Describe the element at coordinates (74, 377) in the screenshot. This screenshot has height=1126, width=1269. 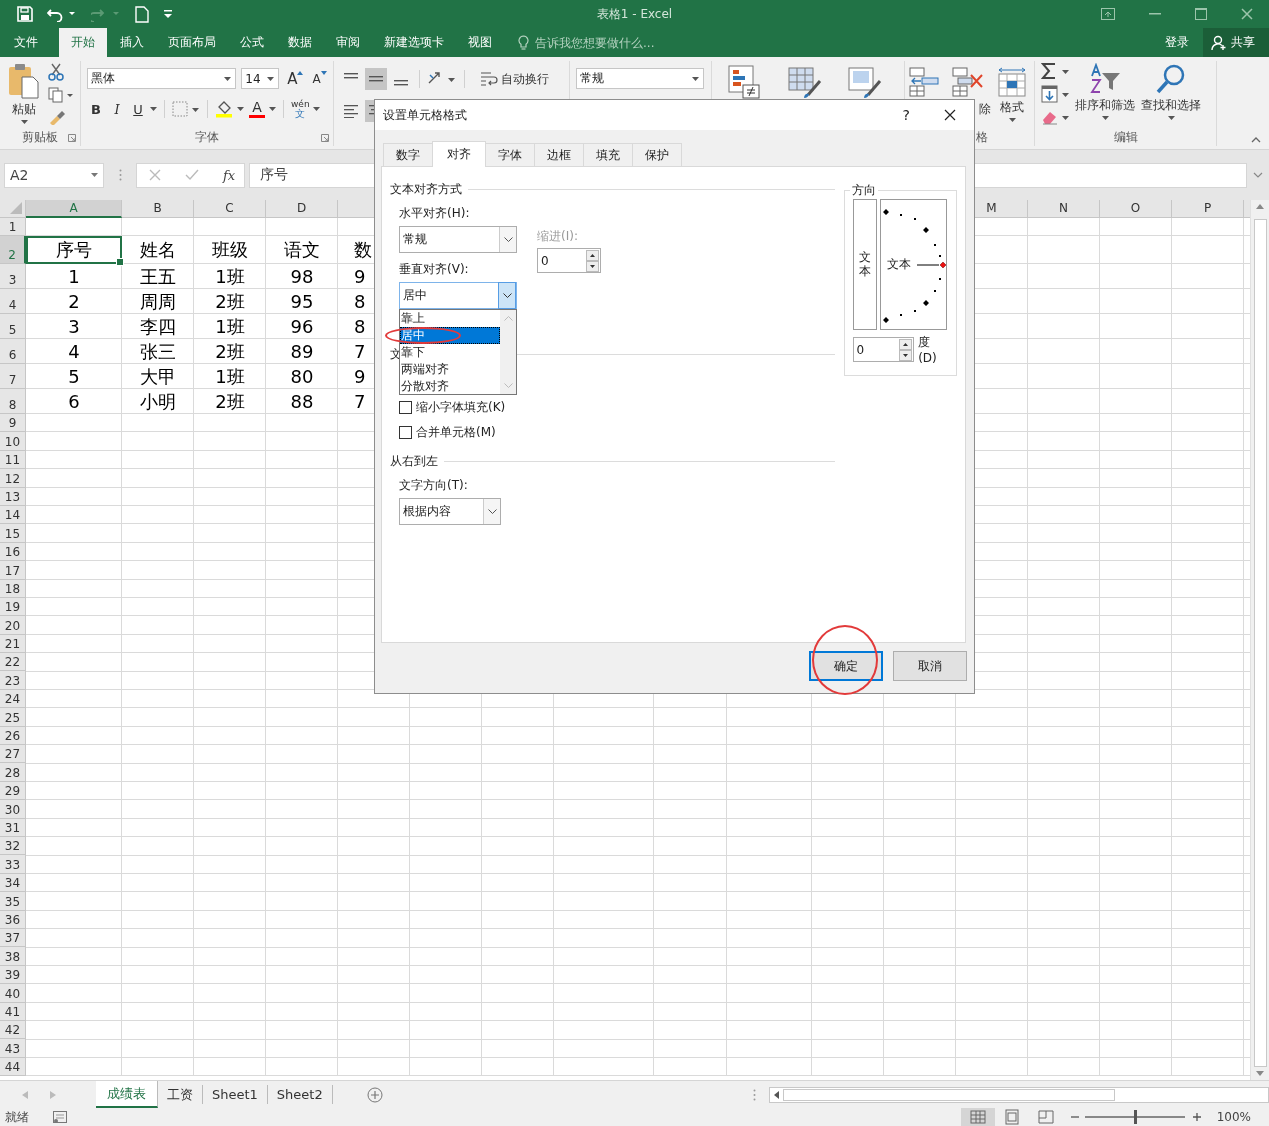
I see `table-cell-text: 5` at that location.